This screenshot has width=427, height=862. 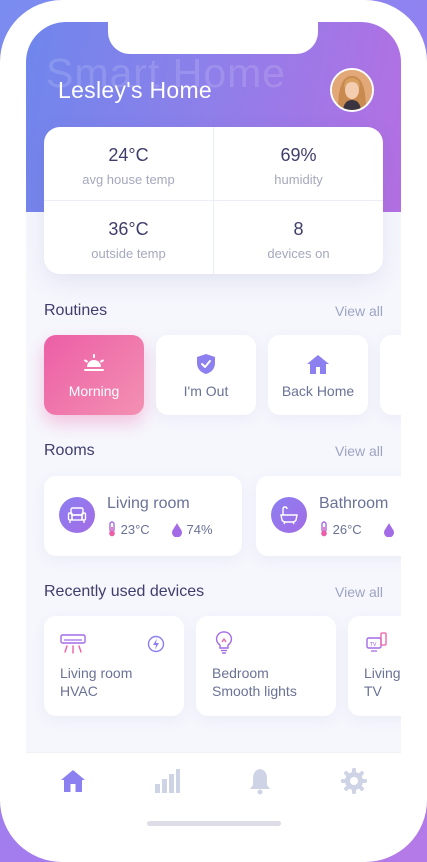 What do you see at coordinates (382, 673) in the screenshot?
I see `device-name-line1: Living` at bounding box center [382, 673].